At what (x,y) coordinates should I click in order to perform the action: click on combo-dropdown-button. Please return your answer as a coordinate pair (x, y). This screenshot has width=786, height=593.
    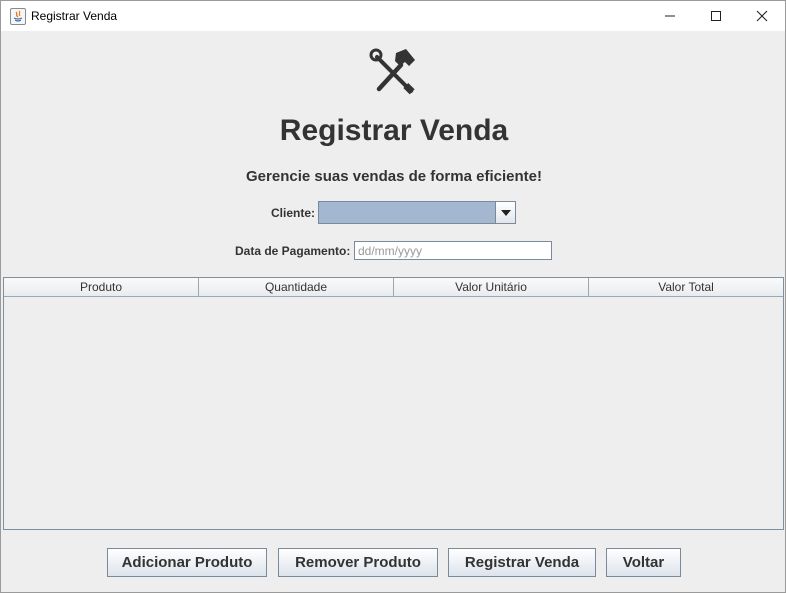
    Looking at the image, I should click on (505, 212).